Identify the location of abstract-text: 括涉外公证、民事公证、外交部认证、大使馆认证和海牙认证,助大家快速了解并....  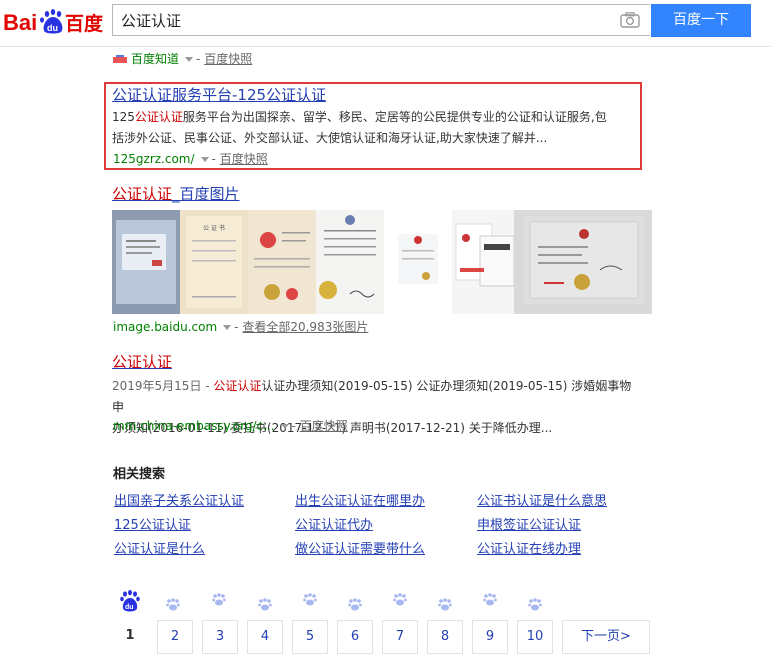
(330, 138).